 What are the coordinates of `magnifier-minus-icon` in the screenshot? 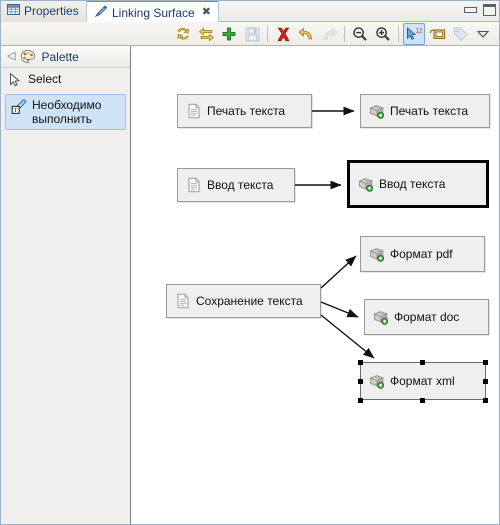 It's located at (360, 34).